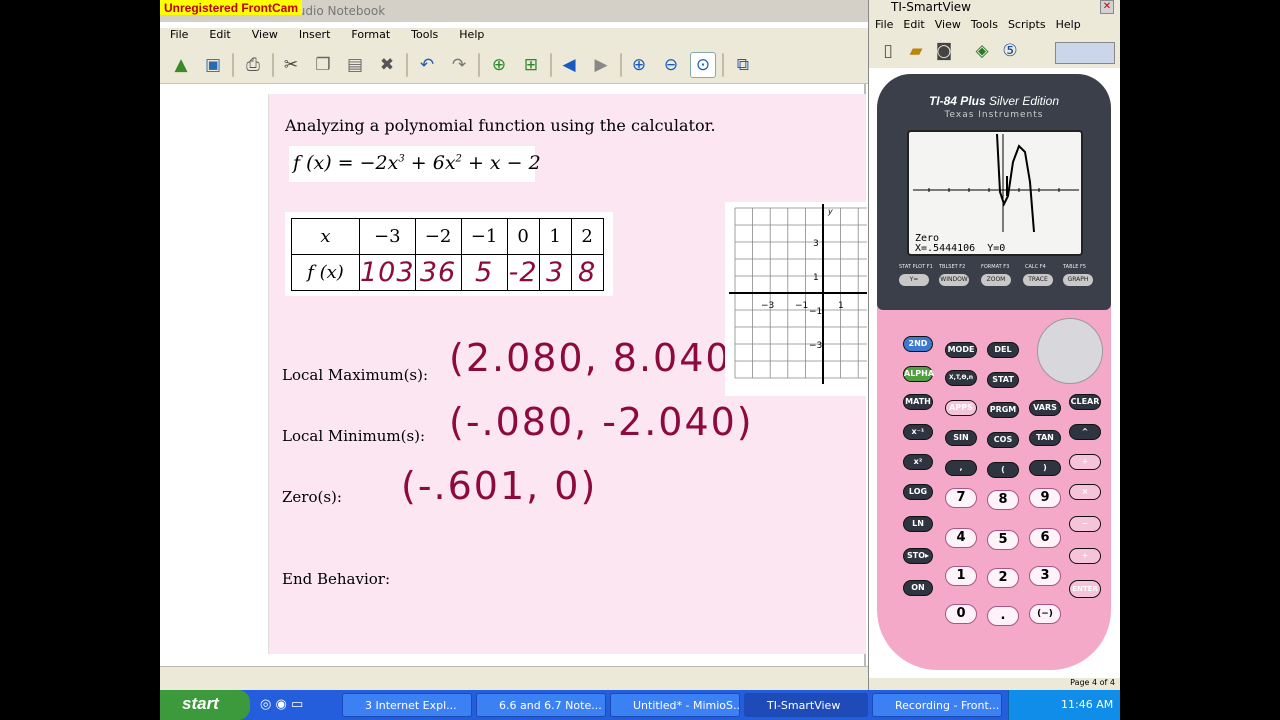 Image resolution: width=1280 pixels, height=720 pixels. I want to click on task-smartview: TI-SmartView, so click(806, 705).